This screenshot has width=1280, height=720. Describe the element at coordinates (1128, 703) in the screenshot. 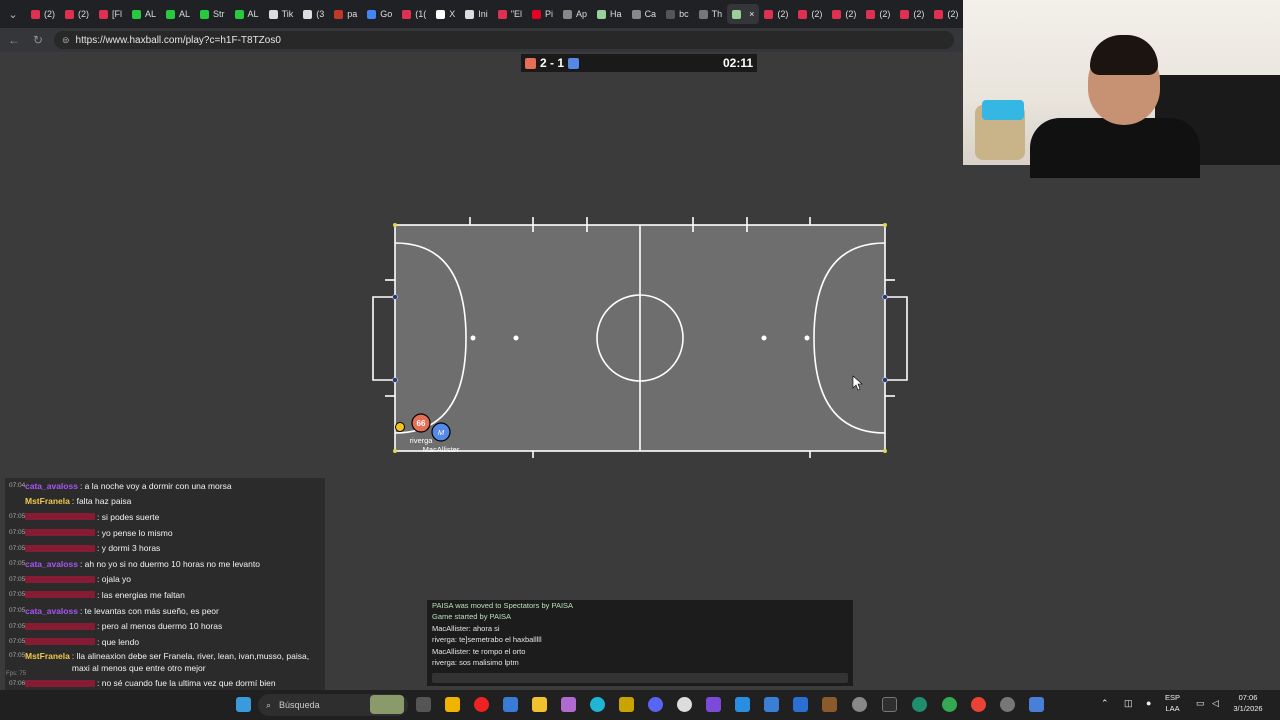

I see `tray-app-icon: ◫` at that location.